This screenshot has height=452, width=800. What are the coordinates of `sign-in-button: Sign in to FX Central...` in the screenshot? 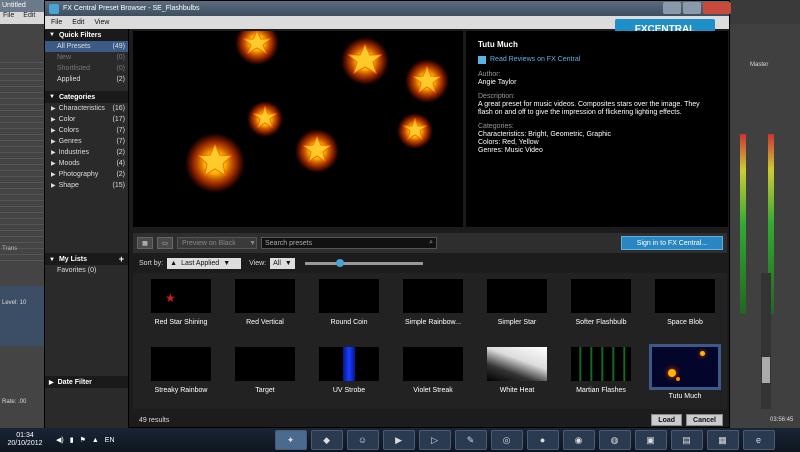 It's located at (672, 243).